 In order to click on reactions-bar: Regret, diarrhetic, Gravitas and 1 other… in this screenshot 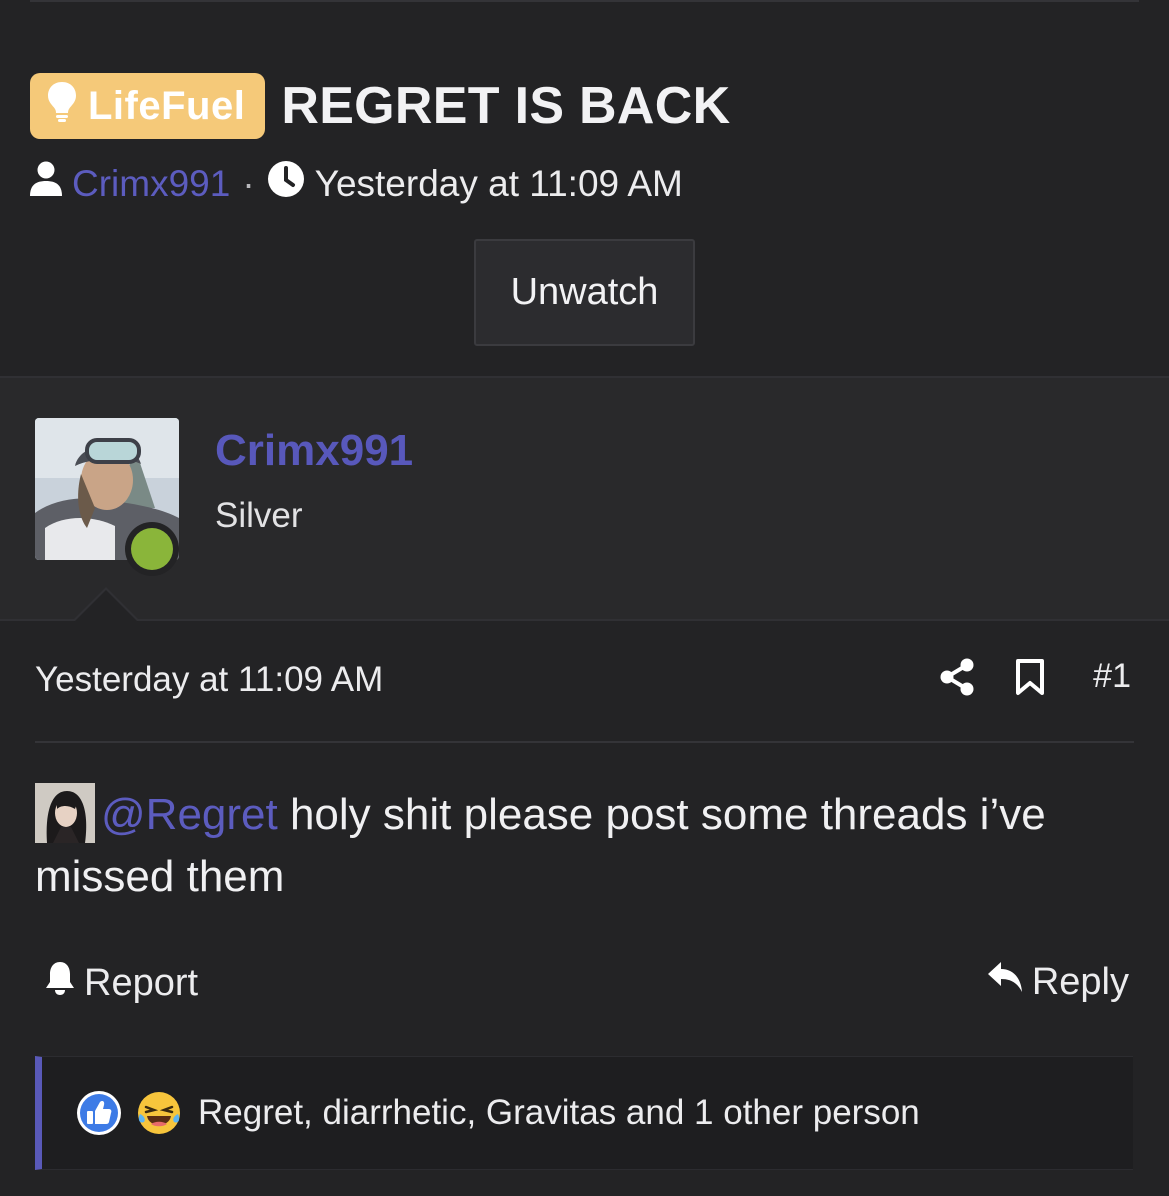, I will do `click(584, 1113)`.